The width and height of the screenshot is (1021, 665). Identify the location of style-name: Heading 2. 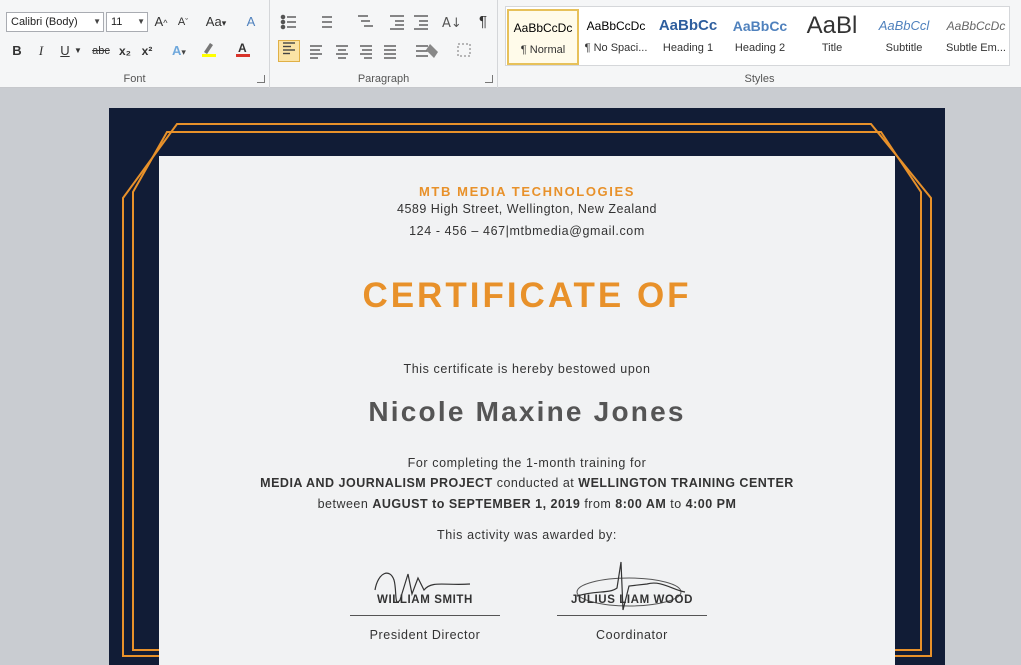
(760, 48).